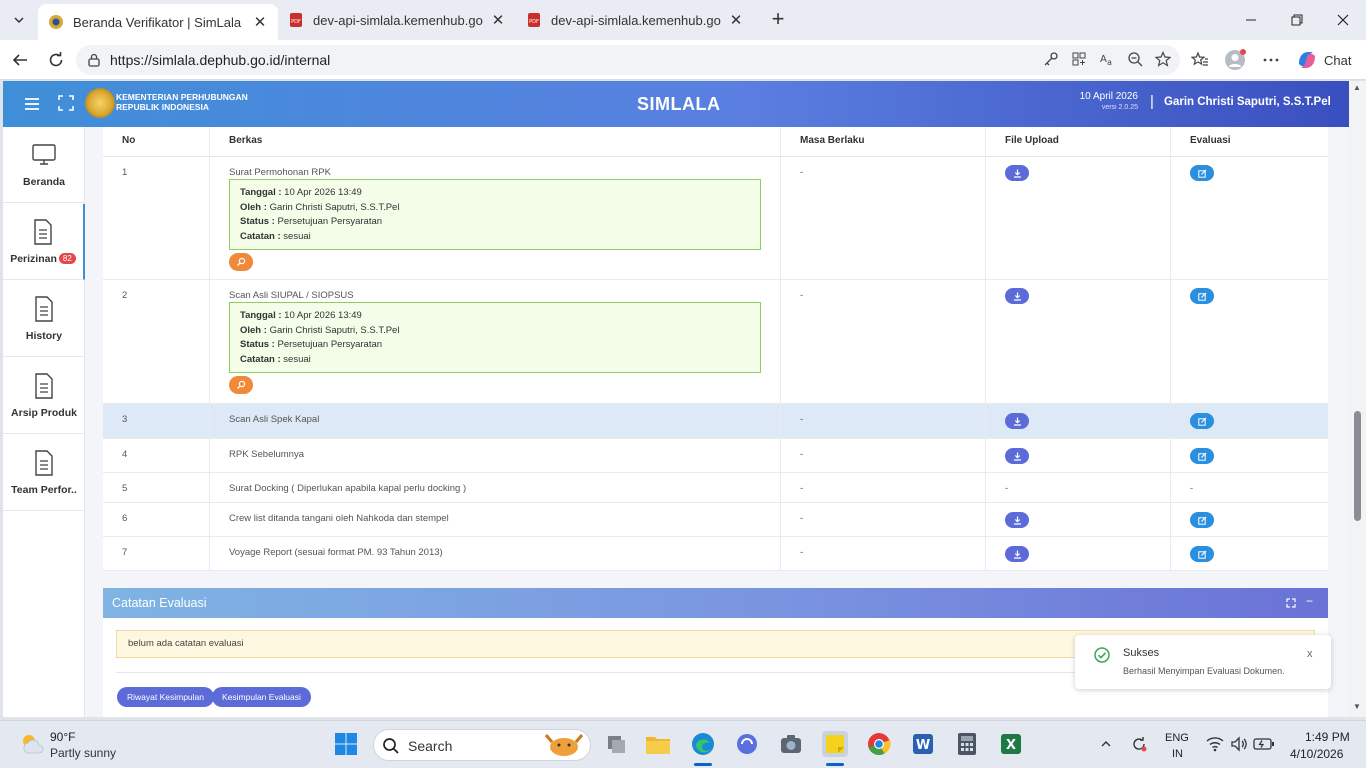  Describe the element at coordinates (635, 20) in the screenshot. I see `browser-tab-pdf-2: PDF dev-api-simlala.kemenhub.go.id/a ✕` at that location.